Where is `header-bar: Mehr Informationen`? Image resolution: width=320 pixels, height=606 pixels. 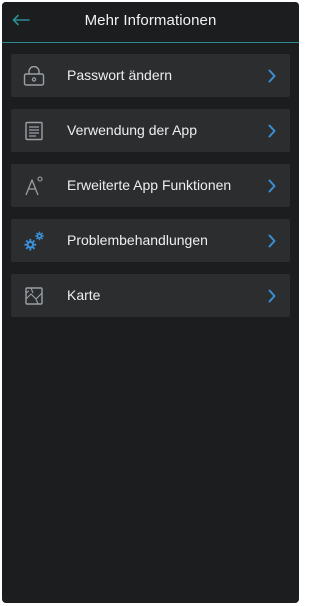
header-bar: Mehr Informationen is located at coordinates (150, 22).